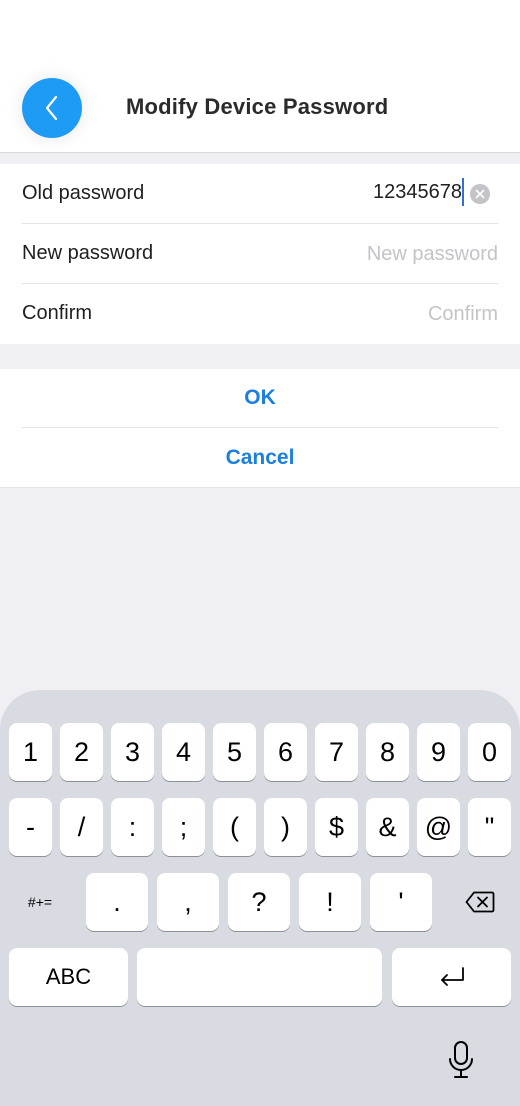 Image resolution: width=520 pixels, height=1106 pixels. What do you see at coordinates (463, 192) in the screenshot?
I see `text-cursor` at bounding box center [463, 192].